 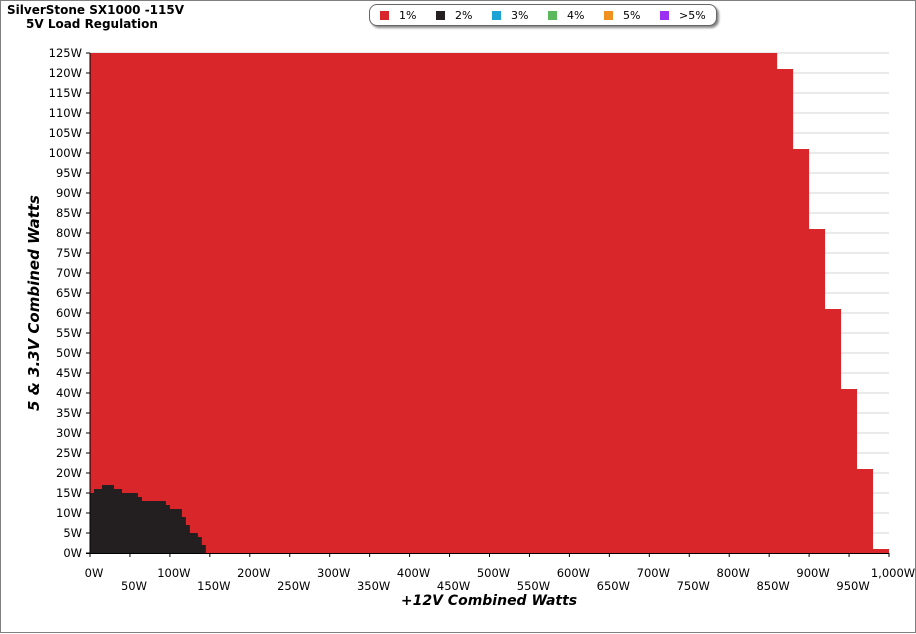 What do you see at coordinates (134, 586) in the screenshot?
I see `x-tick-label: 50W` at bounding box center [134, 586].